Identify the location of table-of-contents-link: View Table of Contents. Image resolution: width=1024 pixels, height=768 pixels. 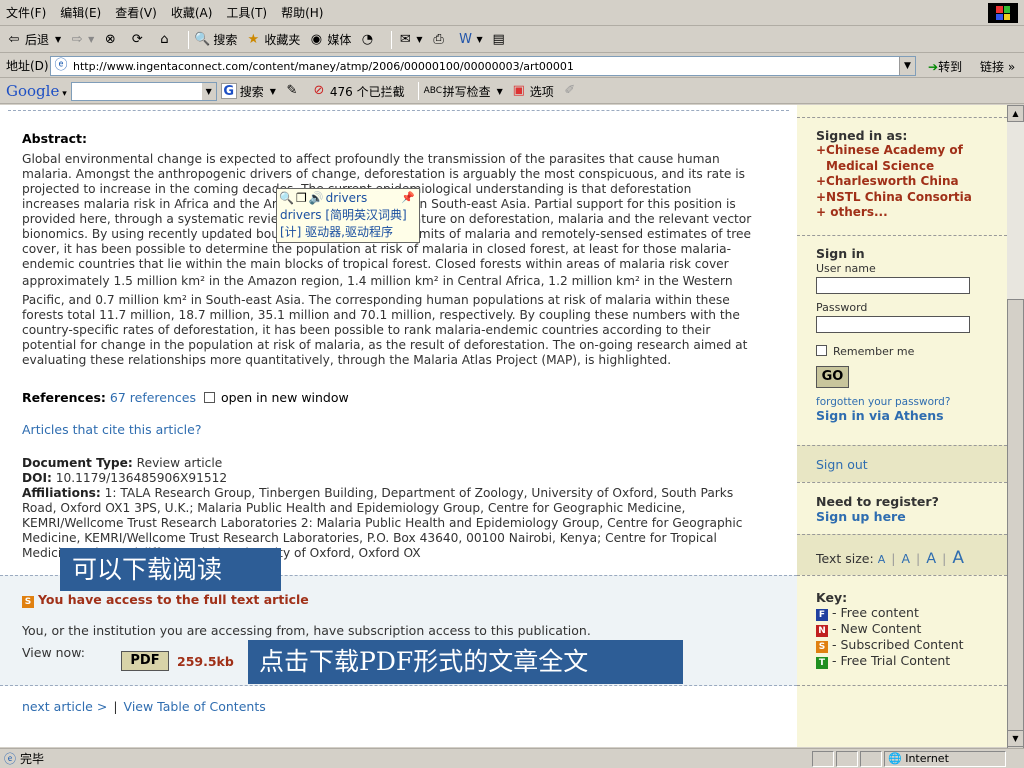
(195, 706).